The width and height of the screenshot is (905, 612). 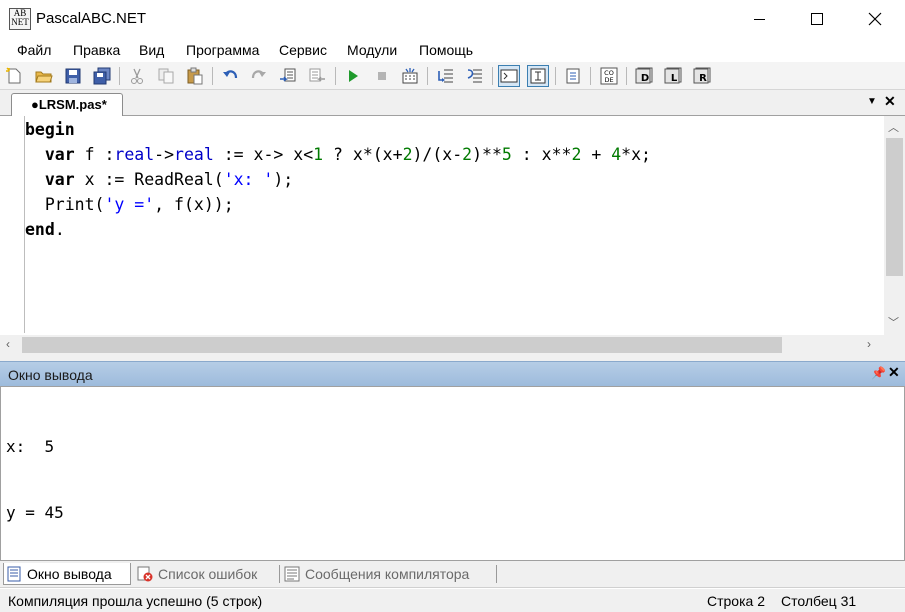 I want to click on tab-error-list: Список ошибок, so click(x=196, y=574).